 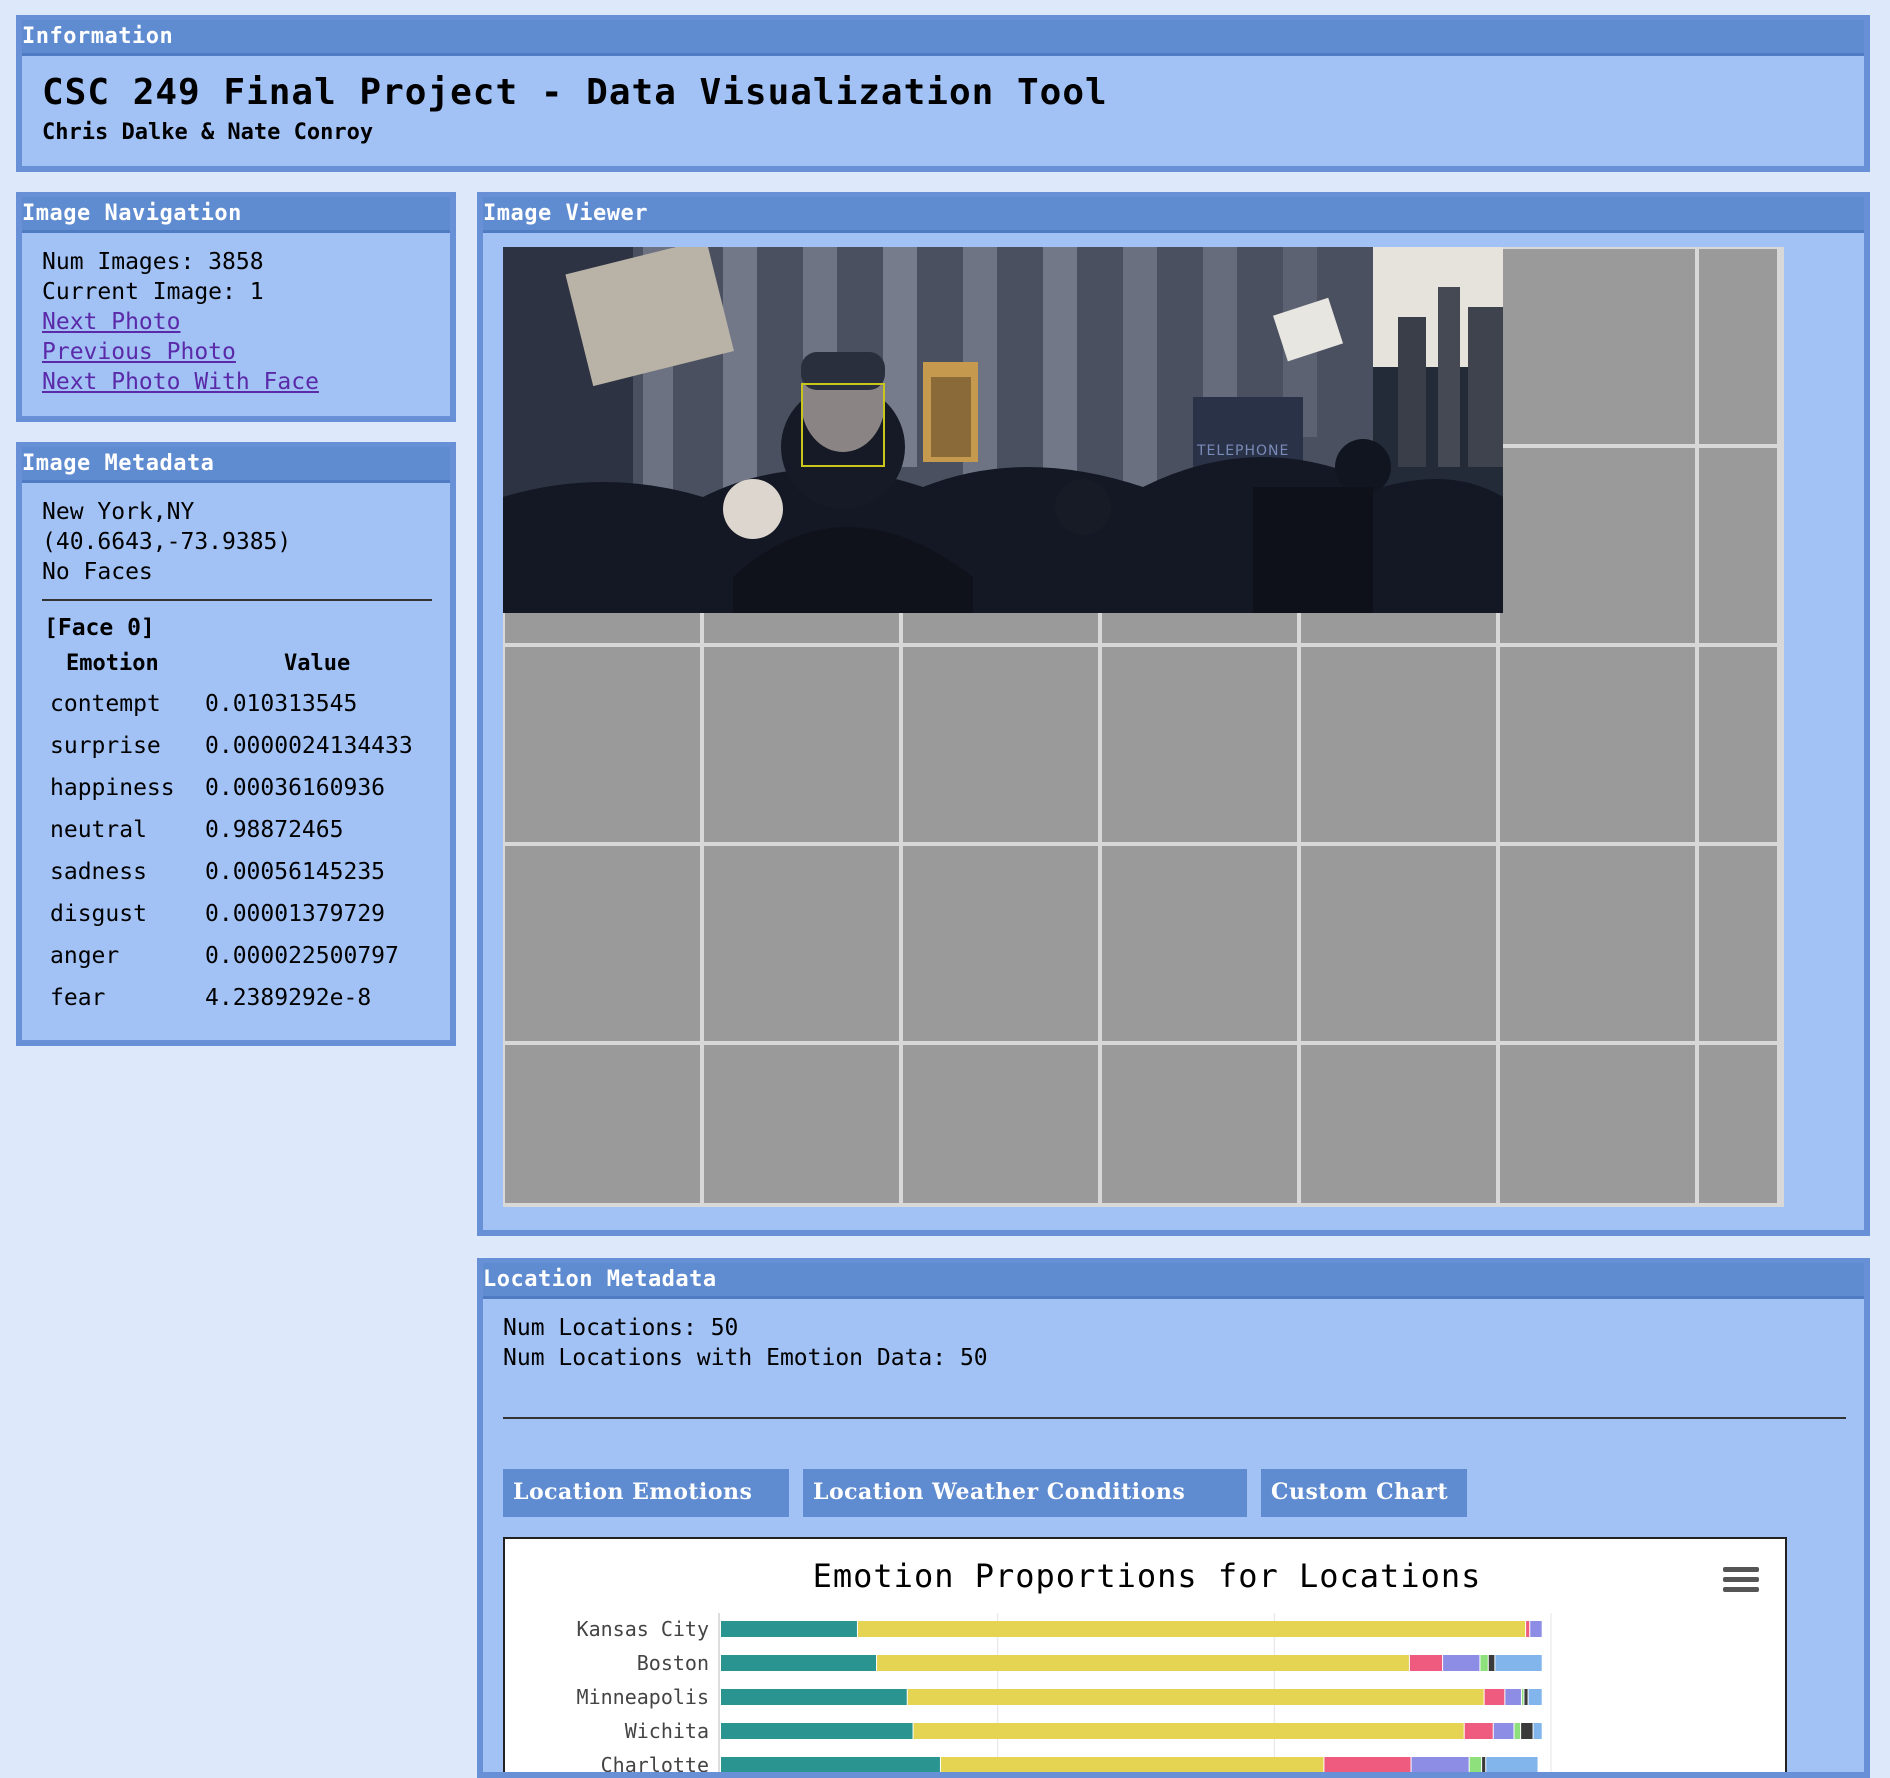 I want to click on location-coords: (40.6643,-73.9385), so click(x=167, y=542).